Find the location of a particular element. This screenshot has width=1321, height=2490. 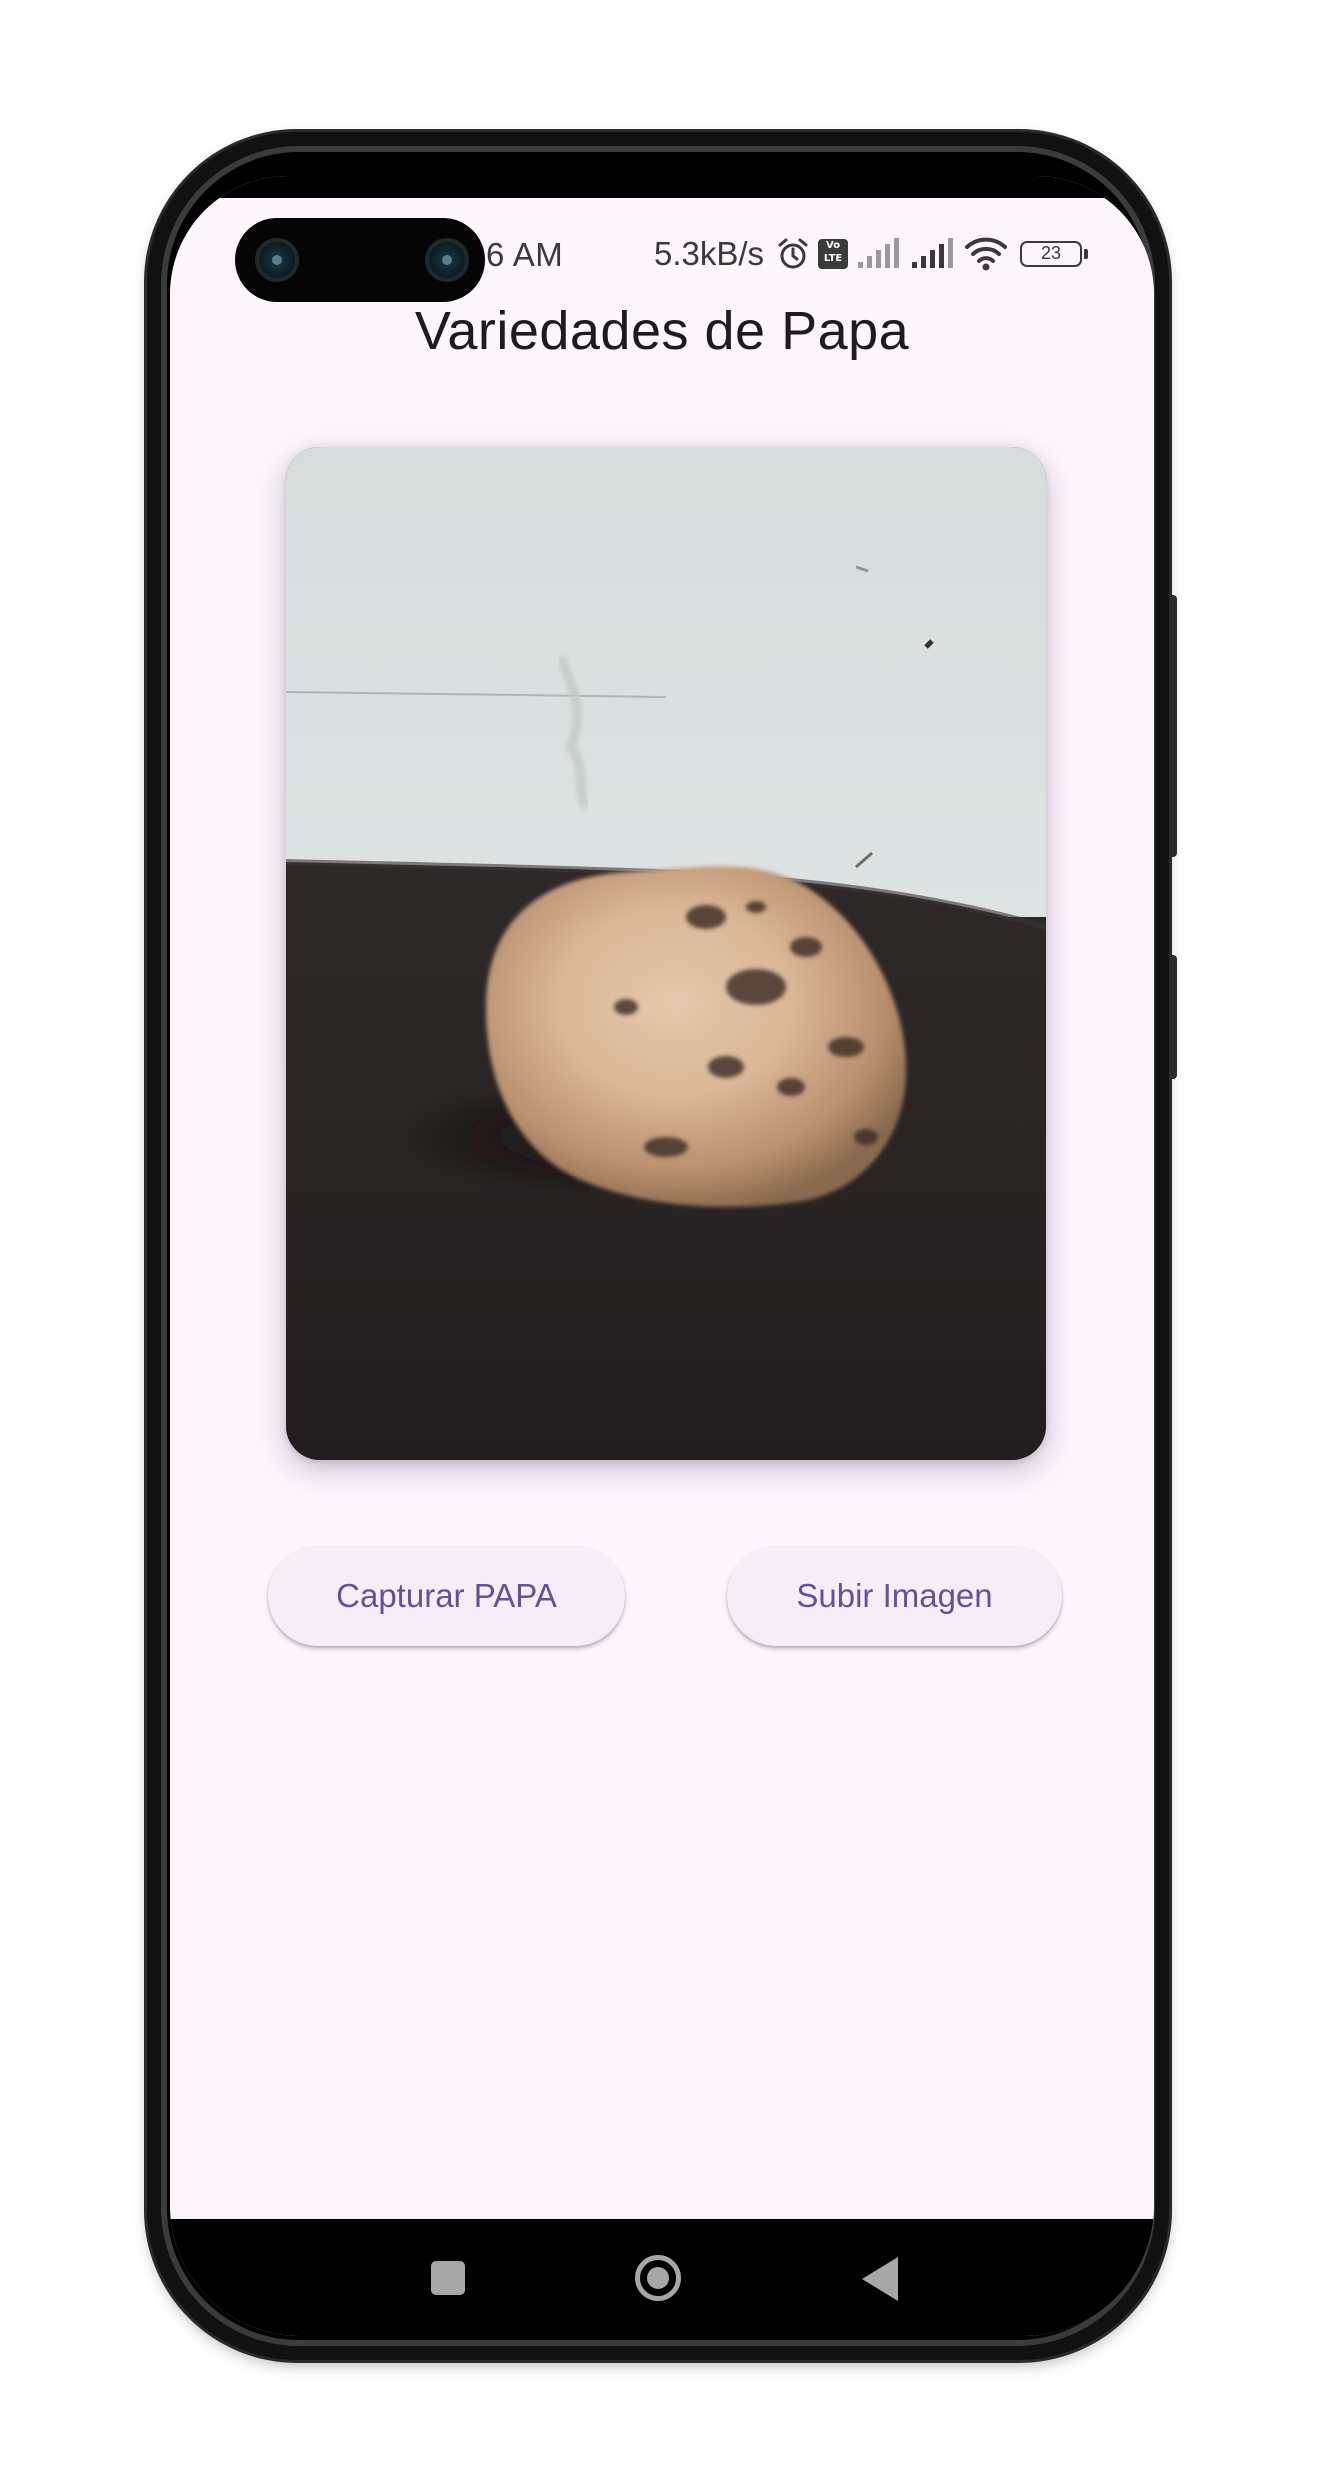

navigation-bar is located at coordinates (662, 2277).